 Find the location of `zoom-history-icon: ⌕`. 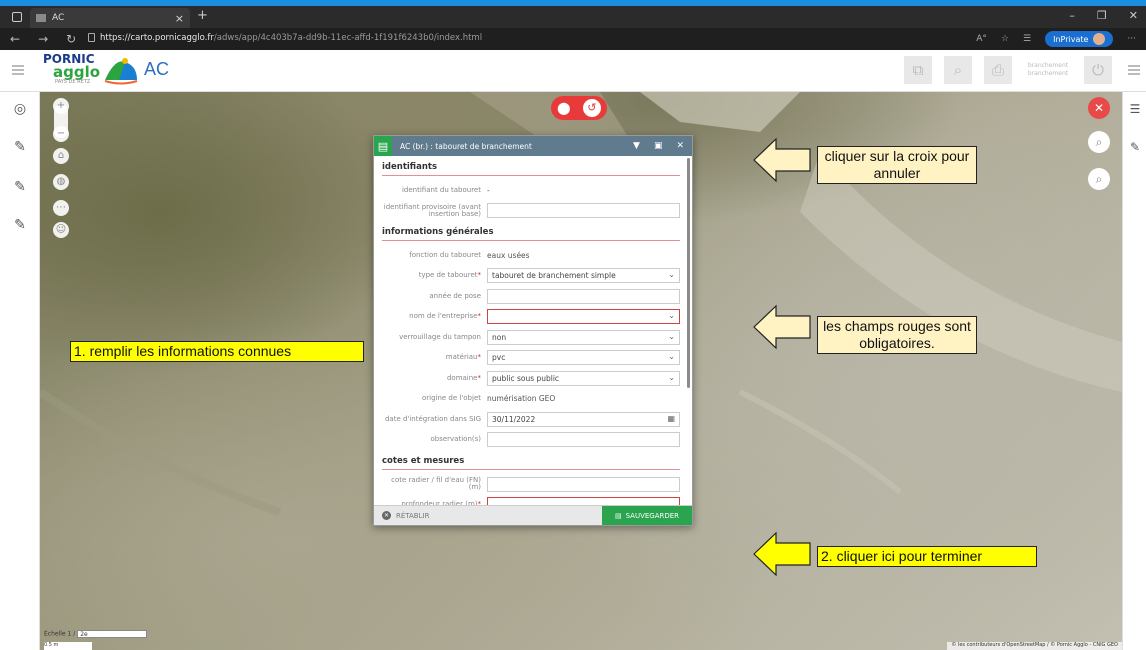

zoom-history-icon: ⌕ is located at coordinates (1099, 142).